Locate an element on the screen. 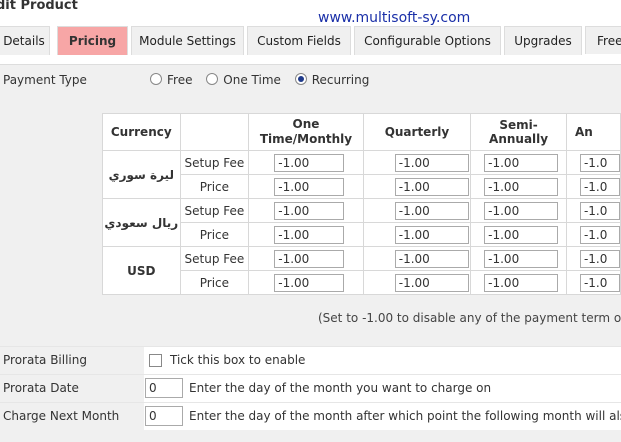  payment-type-label: Payment Type is located at coordinates (45, 80).